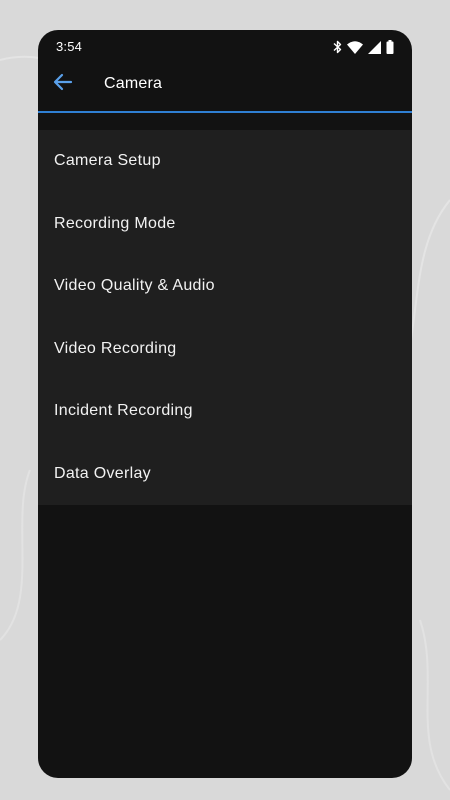 The width and height of the screenshot is (450, 800). Describe the element at coordinates (225, 112) in the screenshot. I see `app-bar-divider` at that location.